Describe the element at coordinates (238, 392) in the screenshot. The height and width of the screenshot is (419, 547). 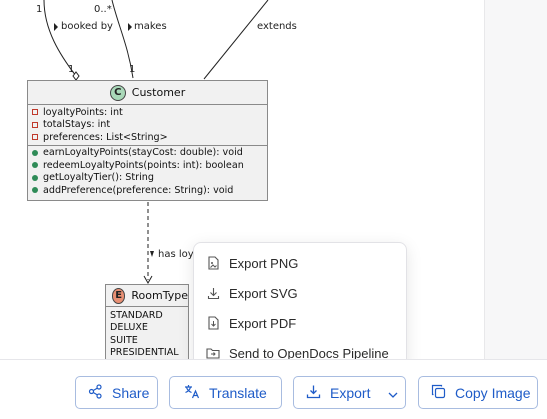
I see `translate-label: Translate` at that location.